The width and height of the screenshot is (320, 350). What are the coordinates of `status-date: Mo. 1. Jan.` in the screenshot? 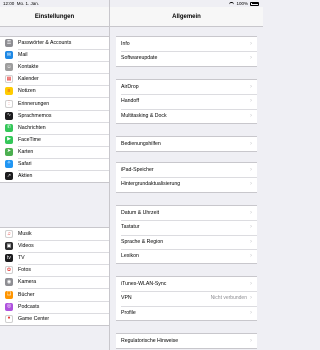 It's located at (28, 3).